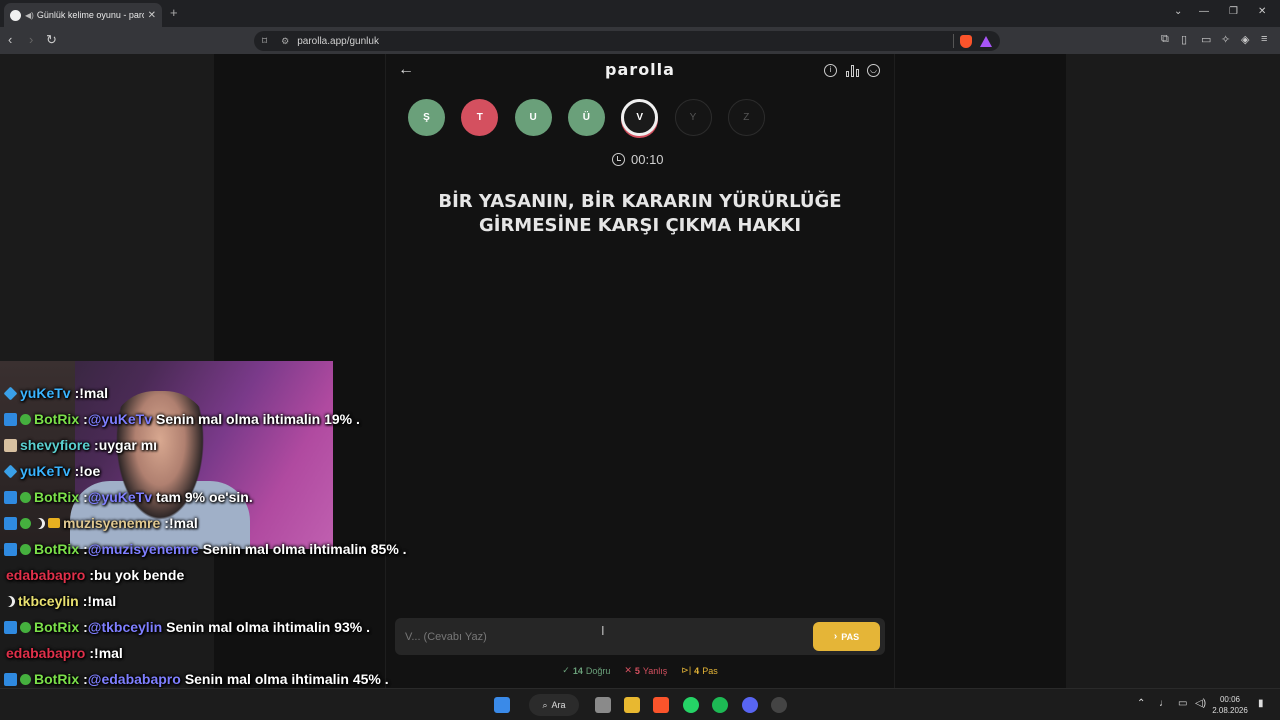 This screenshot has width=1280, height=720. Describe the element at coordinates (750, 705) in the screenshot. I see `discord-icon` at that location.